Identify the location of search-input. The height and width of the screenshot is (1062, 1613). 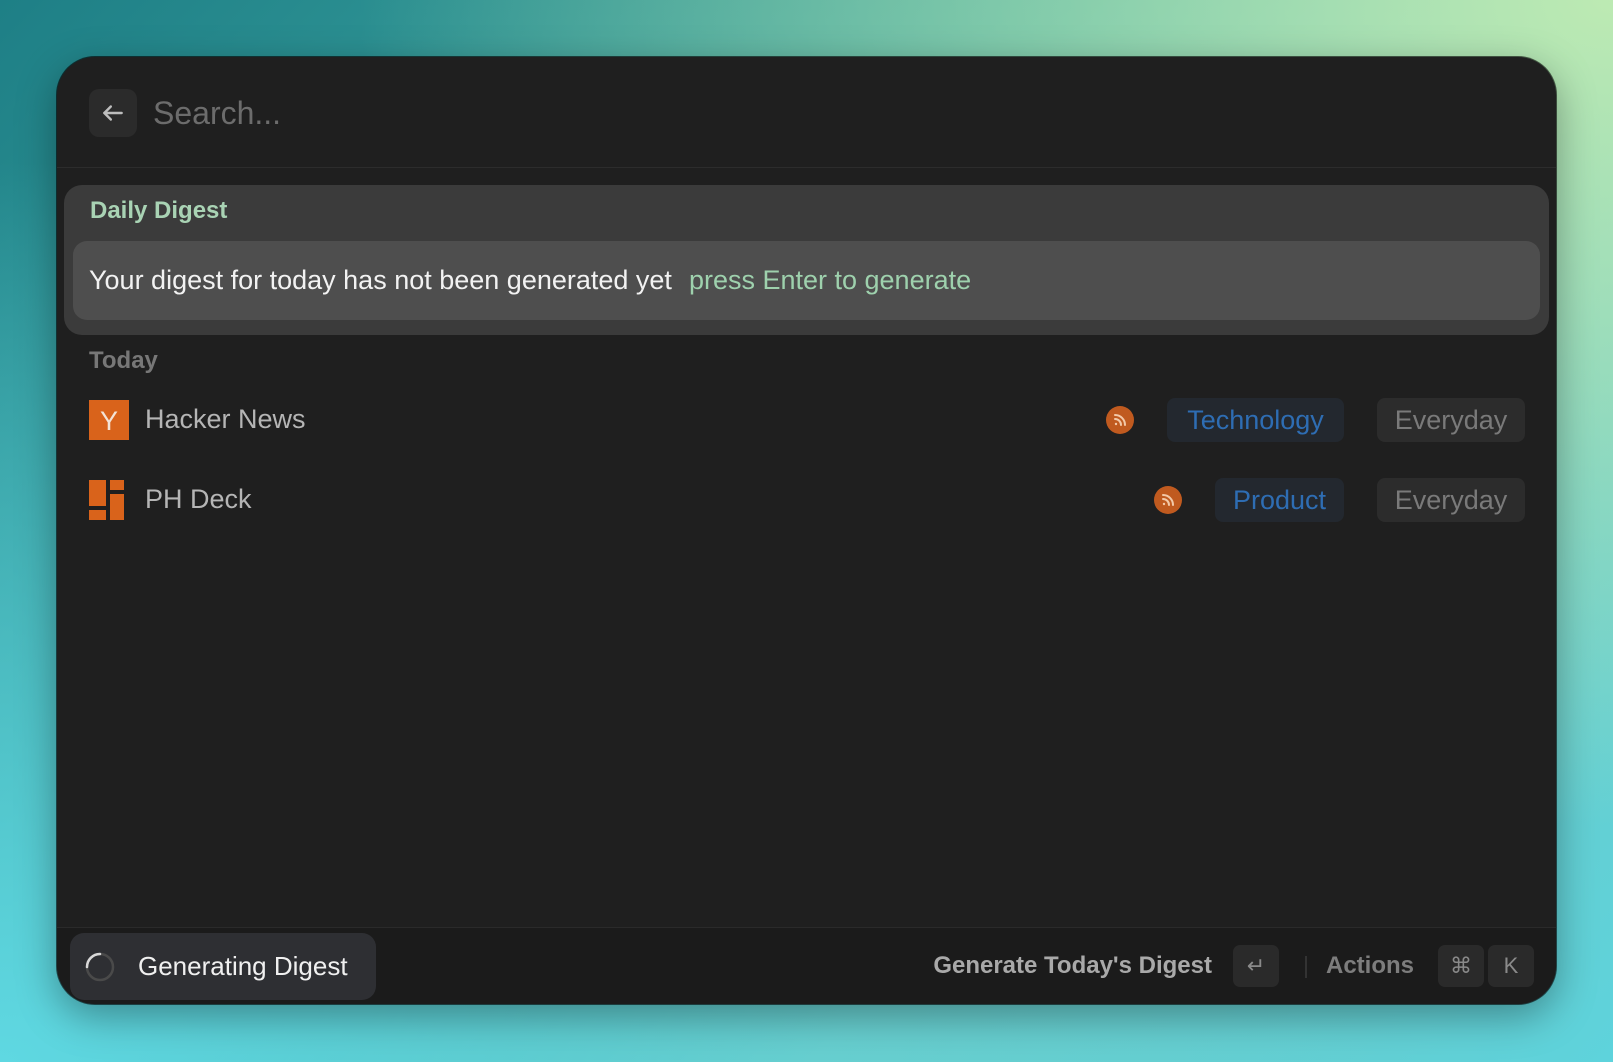
(803, 113).